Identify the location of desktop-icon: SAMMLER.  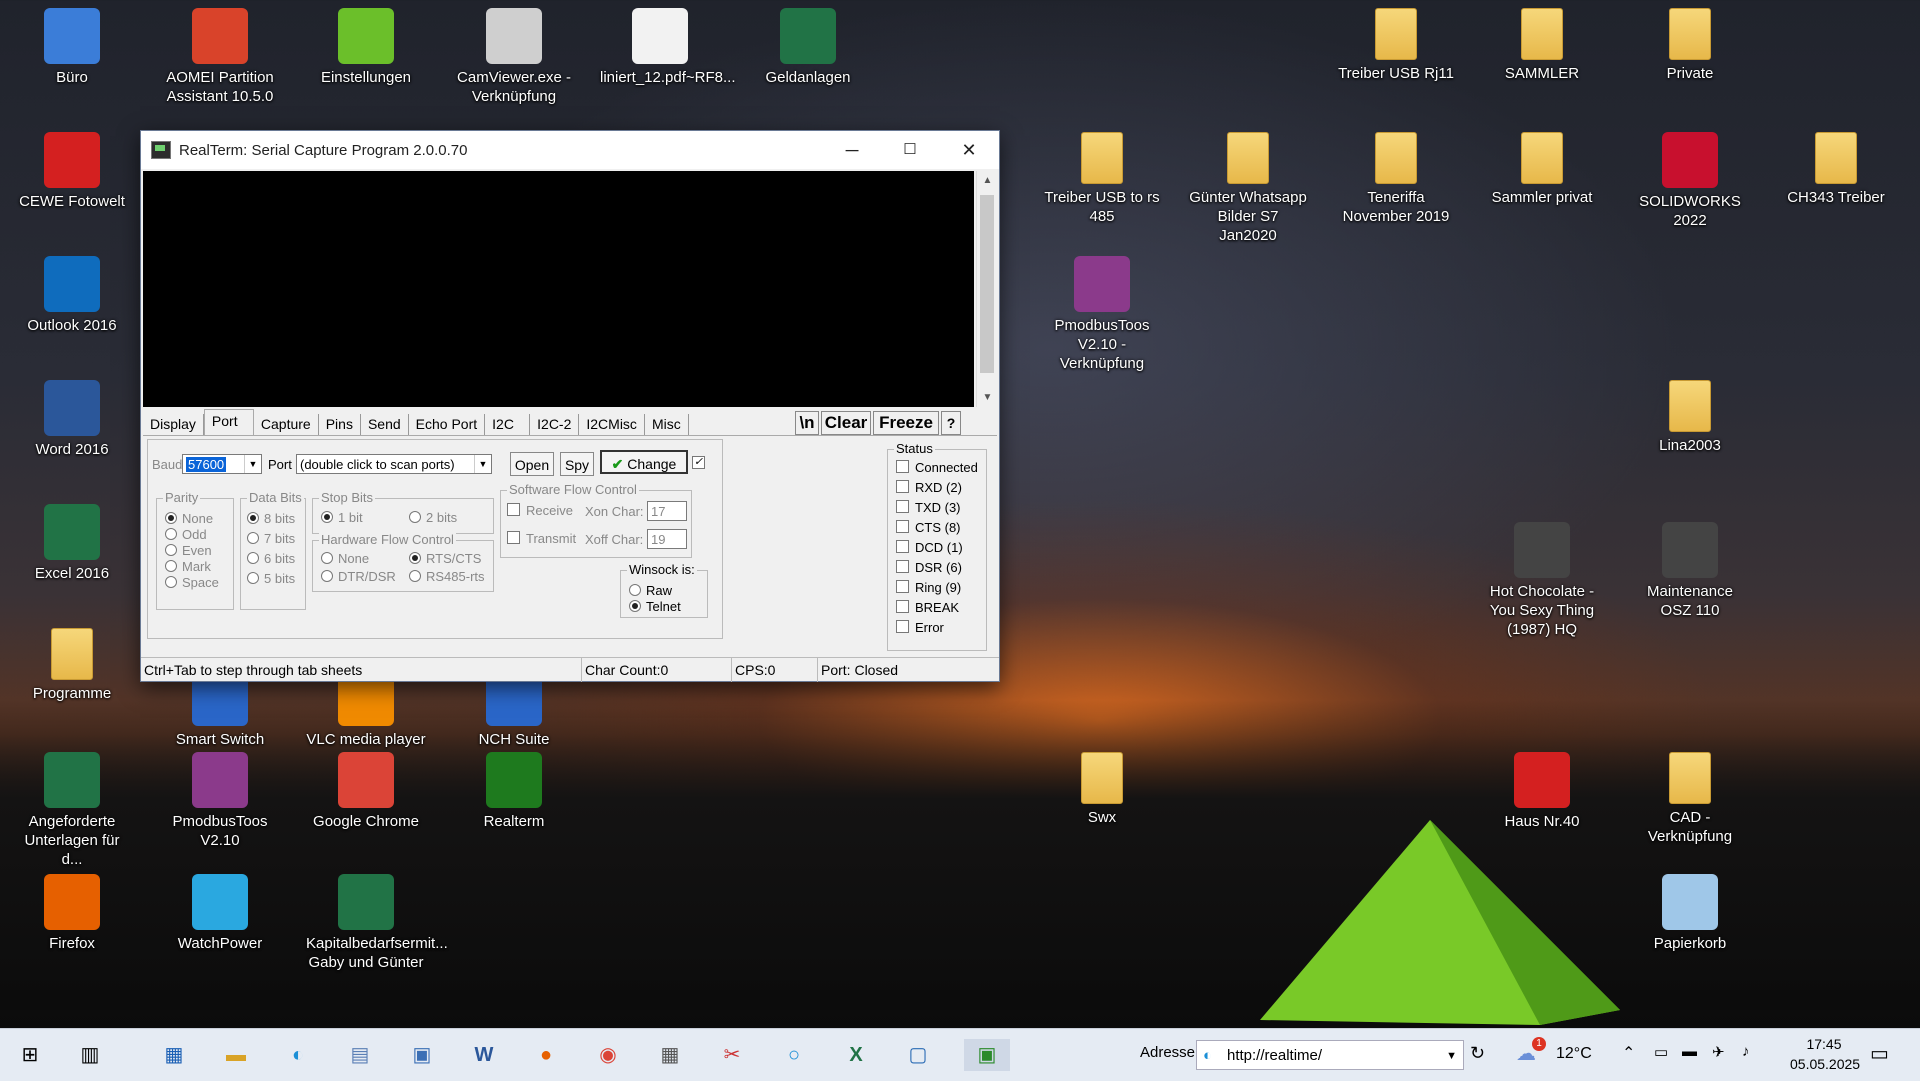
(1542, 45).